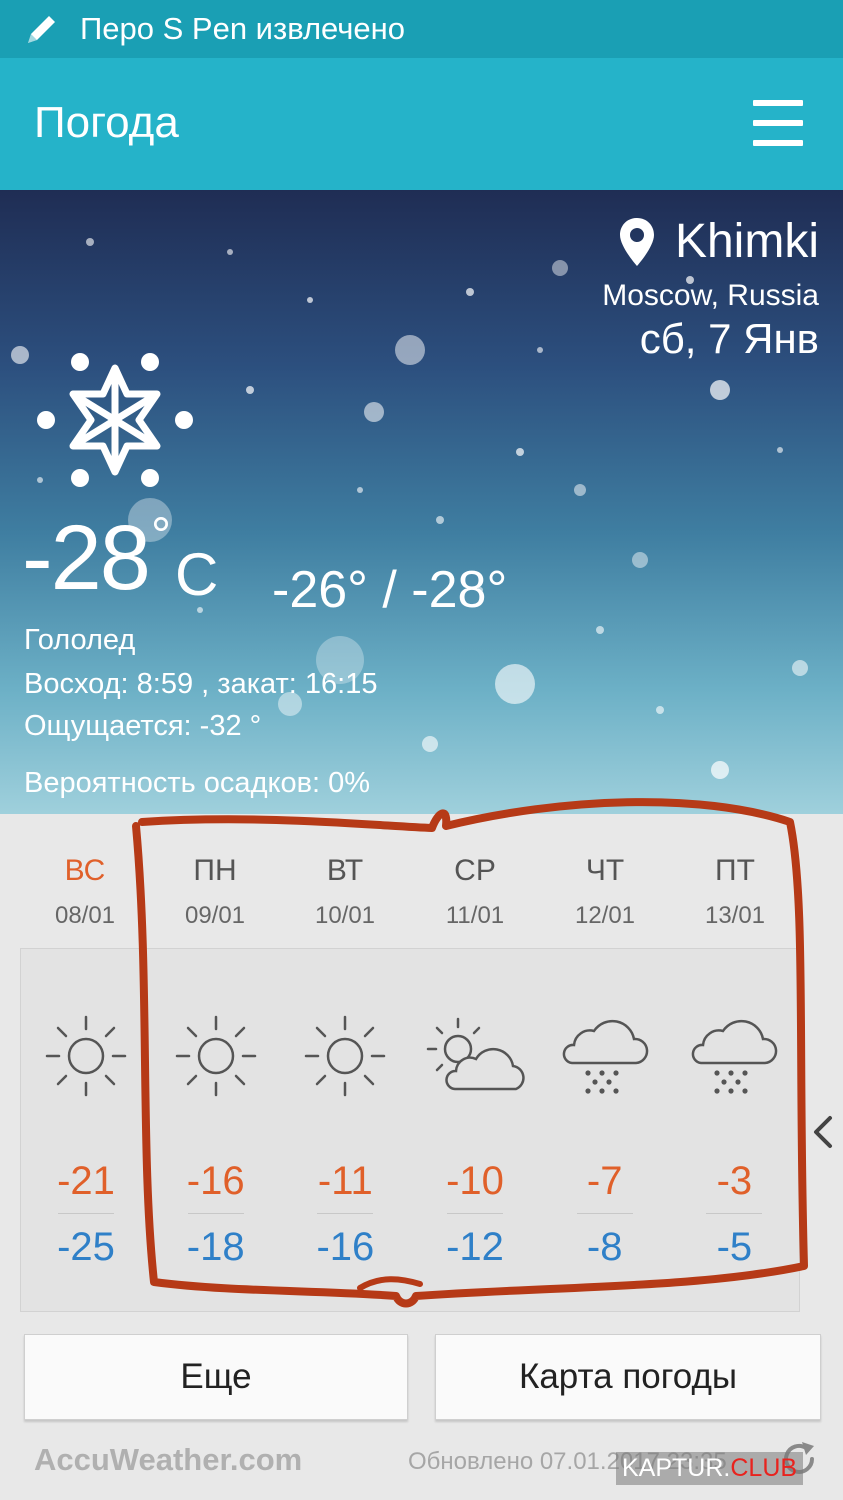  I want to click on day-name: СР, so click(475, 870).